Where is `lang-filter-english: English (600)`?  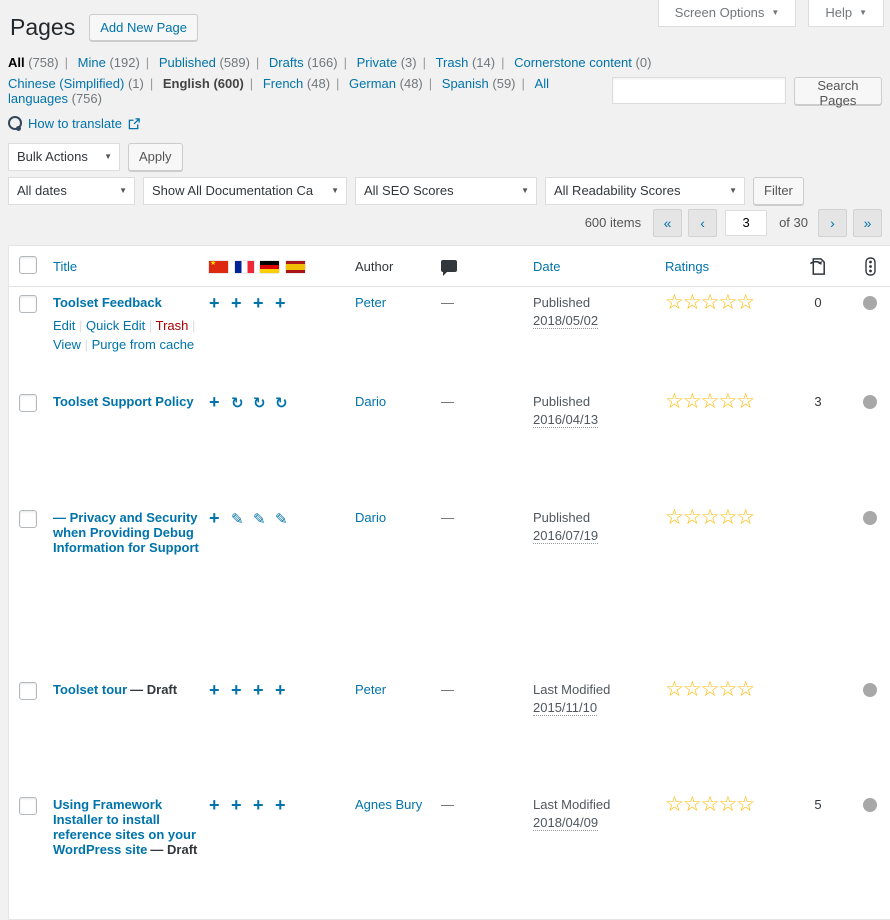
lang-filter-english: English (600) is located at coordinates (211, 83).